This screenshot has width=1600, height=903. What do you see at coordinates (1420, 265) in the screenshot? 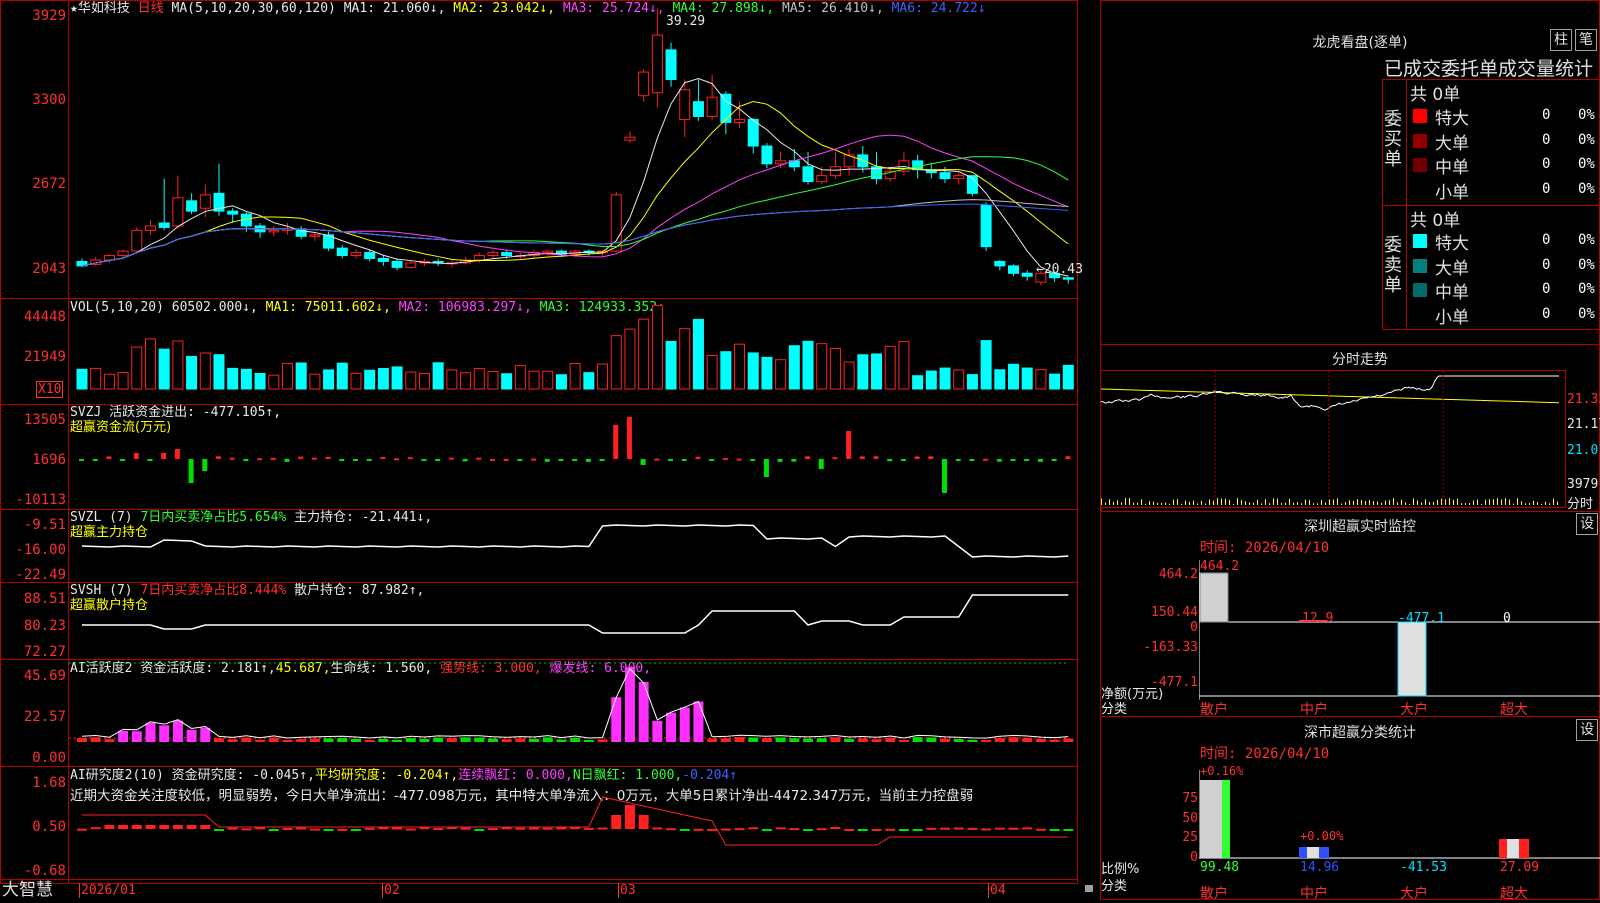
I see `sell-row-swatch` at bounding box center [1420, 265].